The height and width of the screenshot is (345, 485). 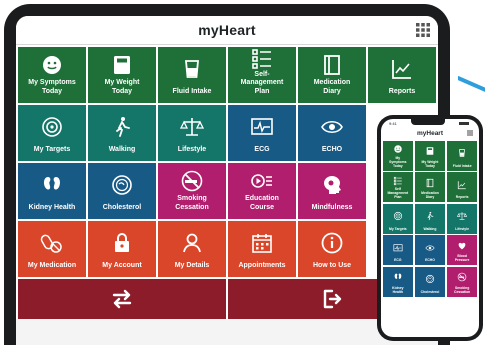 I want to click on pills-icon, so click(x=52, y=243).